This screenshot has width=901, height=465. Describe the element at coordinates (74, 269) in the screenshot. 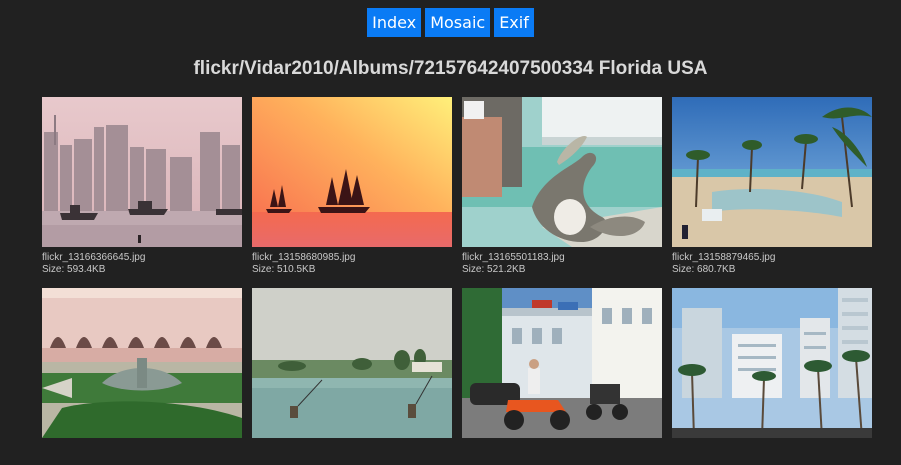

I see `photo-size: Size: 593.4KB` at that location.